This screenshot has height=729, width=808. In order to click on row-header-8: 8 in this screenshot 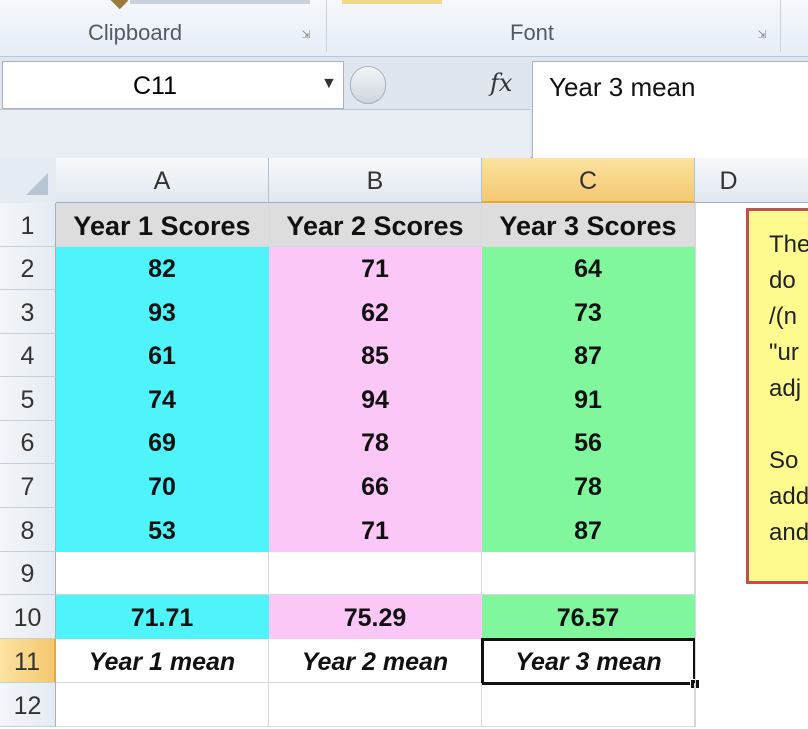, I will do `click(28, 530)`.